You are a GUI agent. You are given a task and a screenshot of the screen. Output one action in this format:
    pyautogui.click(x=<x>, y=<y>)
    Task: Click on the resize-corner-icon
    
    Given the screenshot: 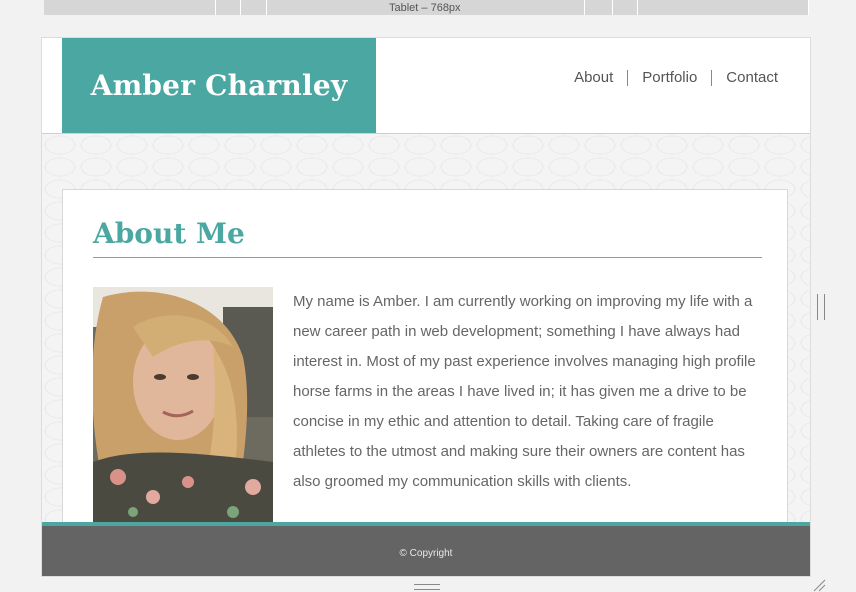 What is the action you would take?
    pyautogui.click(x=819, y=585)
    